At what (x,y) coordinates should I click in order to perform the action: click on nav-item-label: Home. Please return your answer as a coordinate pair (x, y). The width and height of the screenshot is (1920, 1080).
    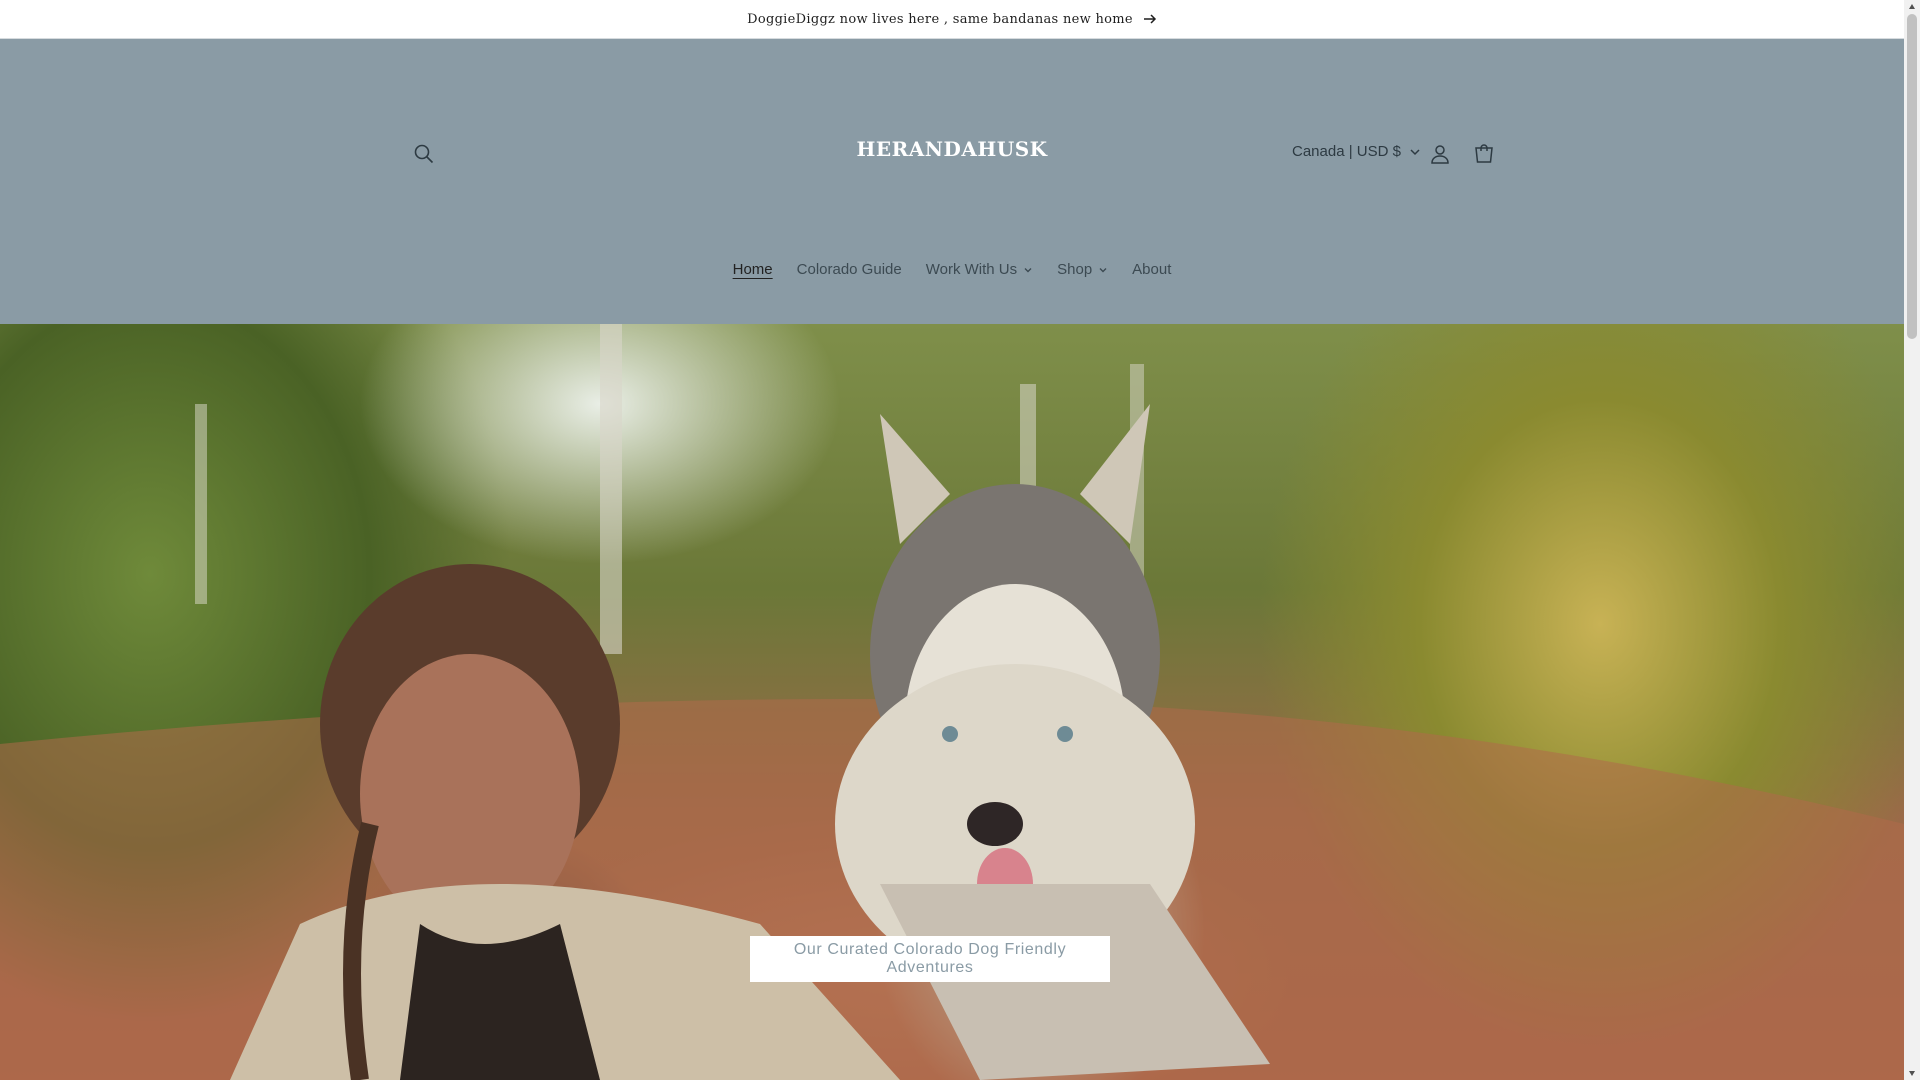
    Looking at the image, I should click on (752, 269).